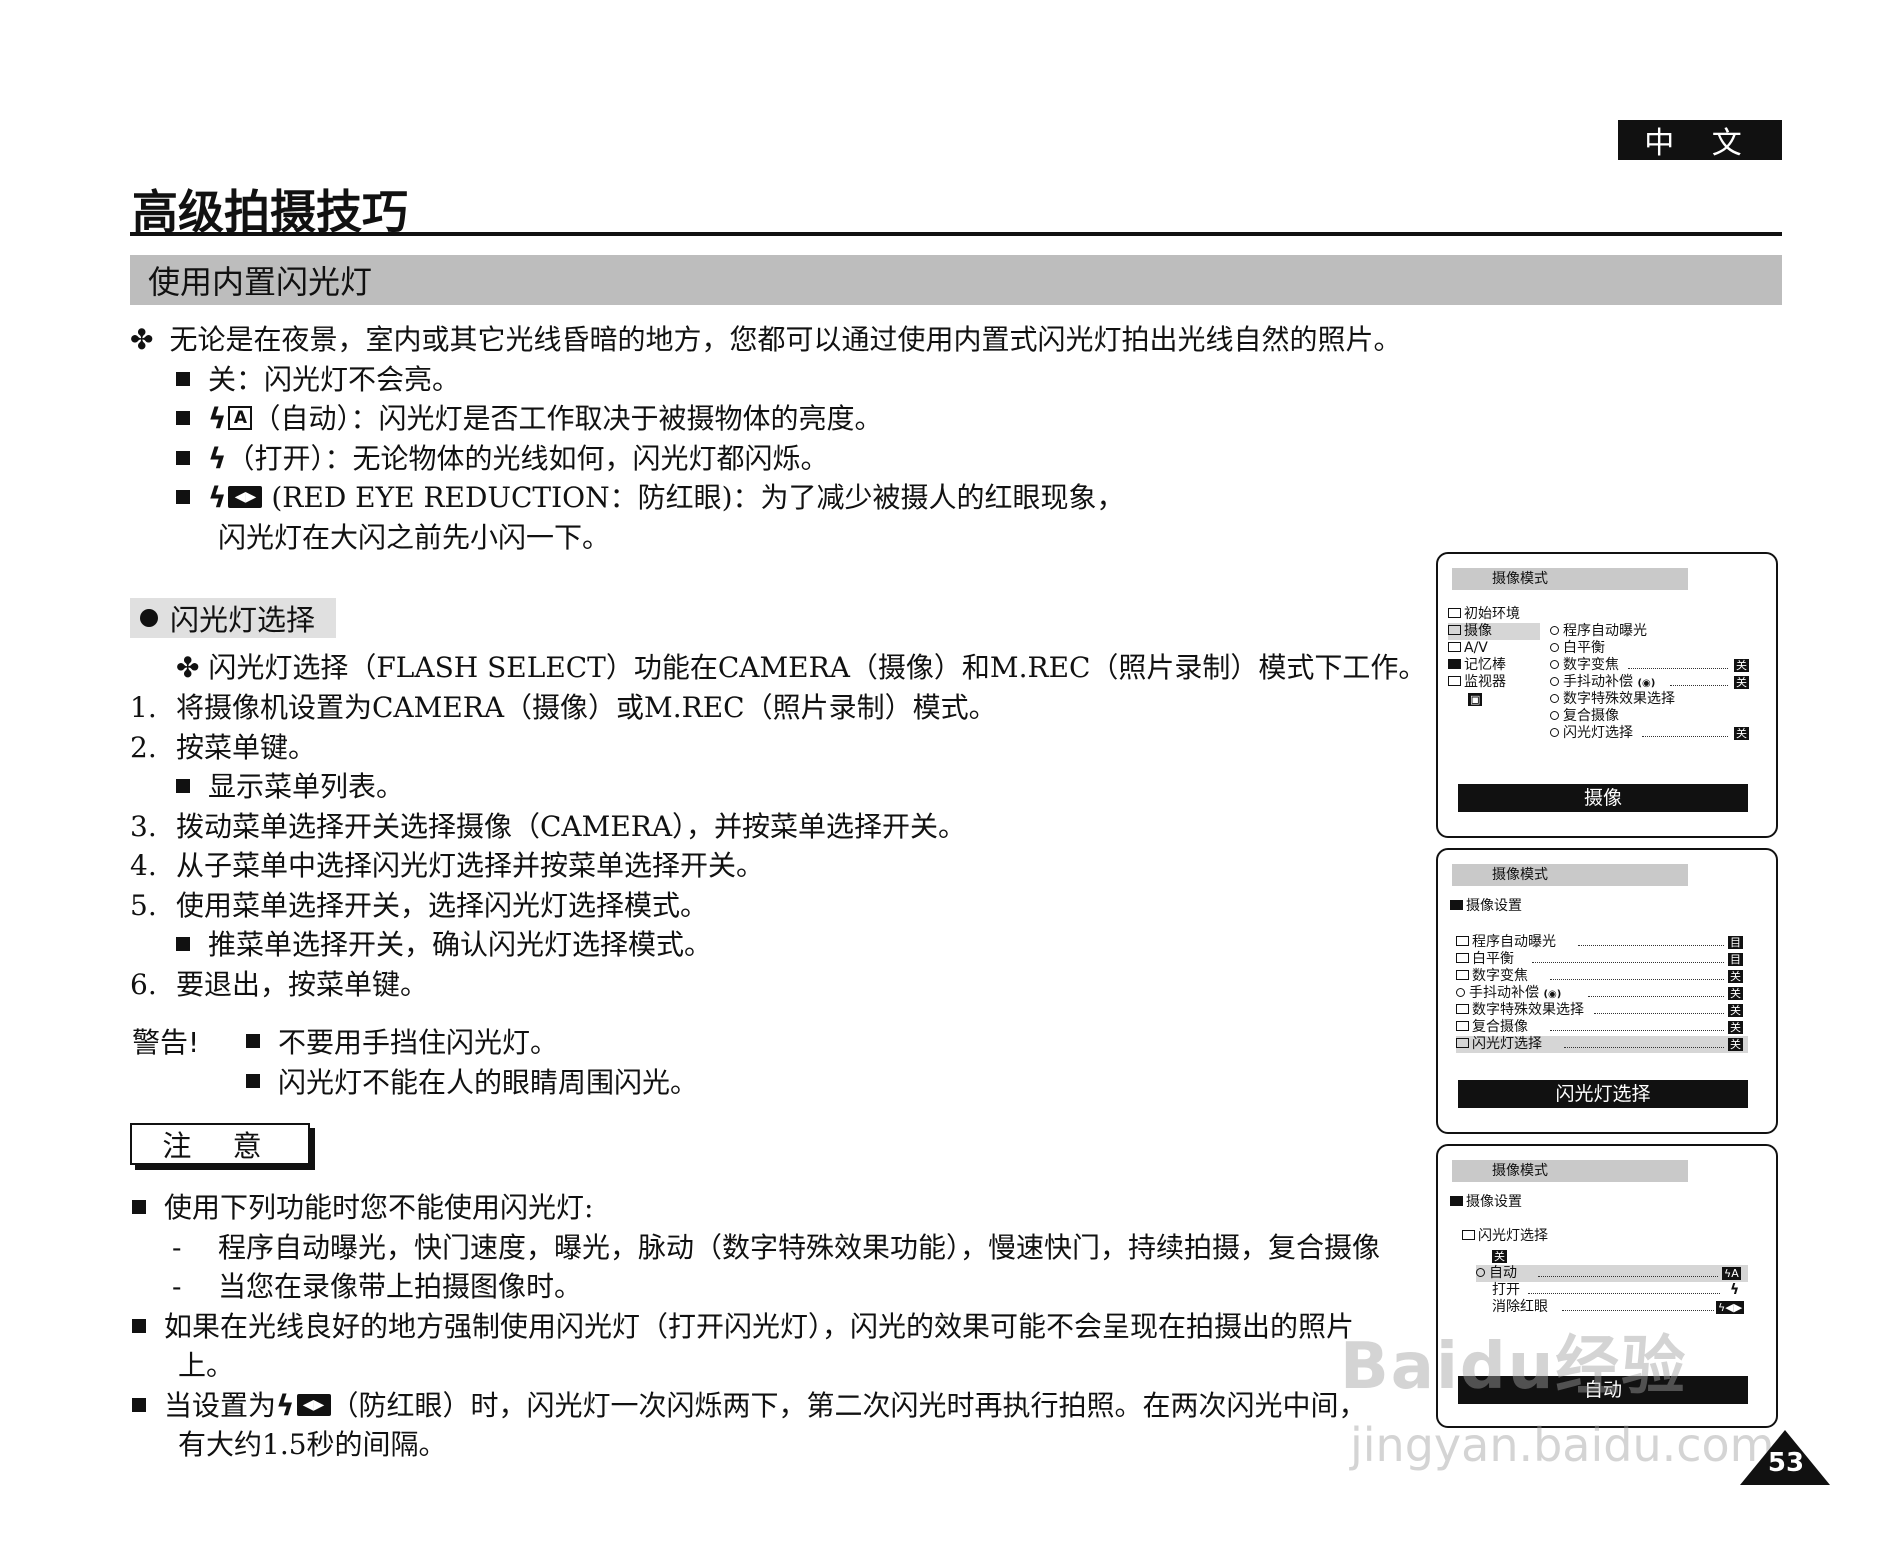 This screenshot has width=1892, height=1556. Describe the element at coordinates (1475, 699) in the screenshot. I see `monitor-icon: ▣` at that location.